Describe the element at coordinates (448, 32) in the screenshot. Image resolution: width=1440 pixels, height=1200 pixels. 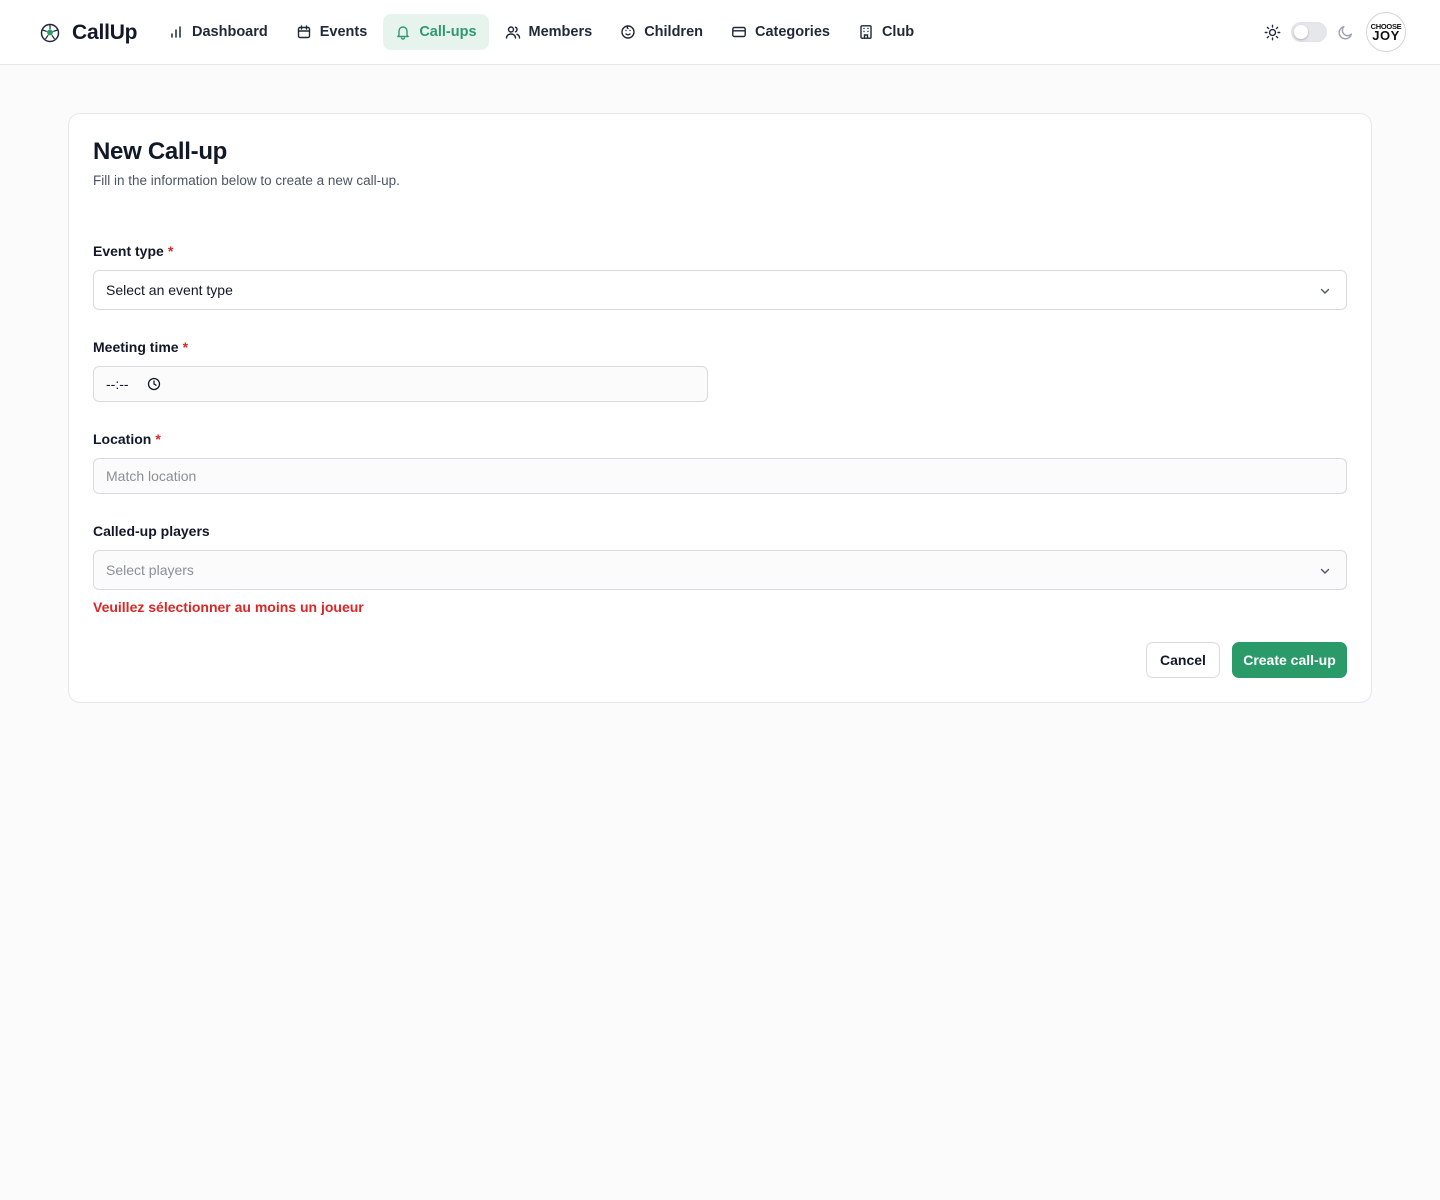
I see `nav-label: Call-ups` at that location.